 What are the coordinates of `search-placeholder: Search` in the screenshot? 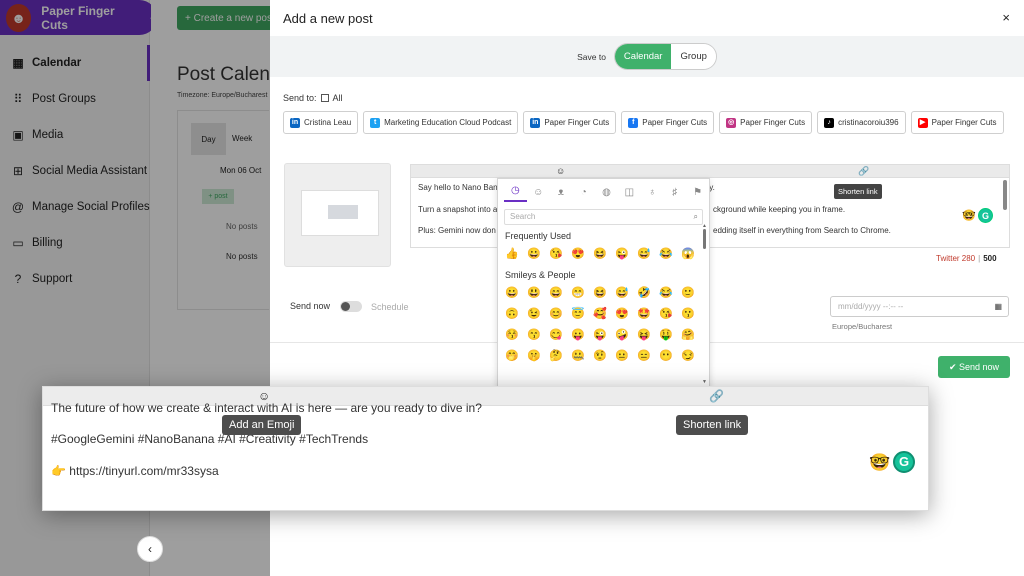 It's located at (523, 216).